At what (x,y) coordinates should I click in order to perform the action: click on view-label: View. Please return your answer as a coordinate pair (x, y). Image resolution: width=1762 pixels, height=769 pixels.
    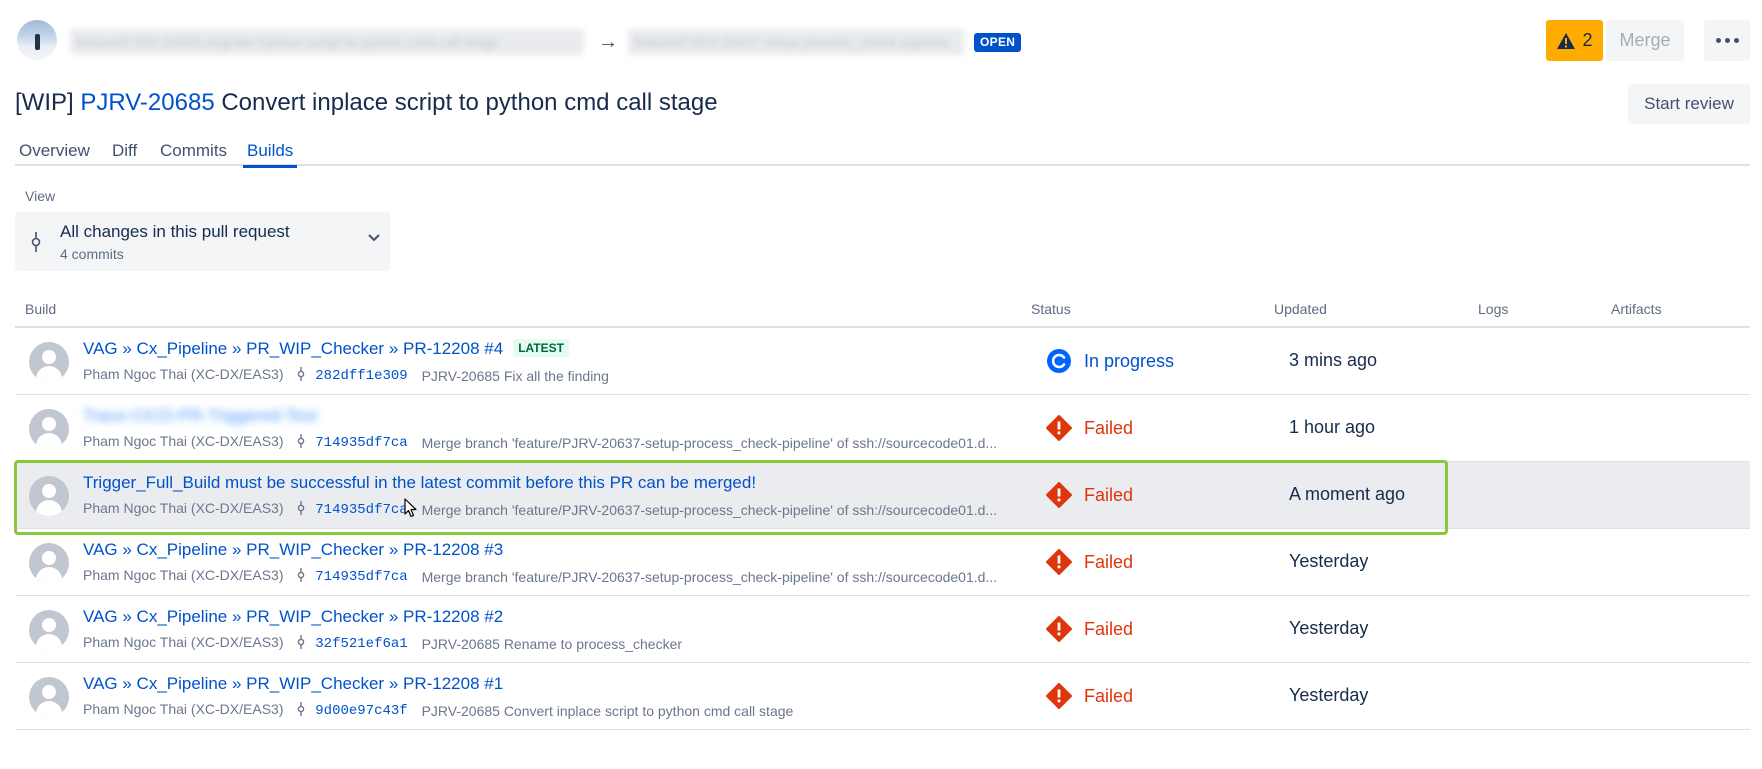
    Looking at the image, I should click on (40, 196).